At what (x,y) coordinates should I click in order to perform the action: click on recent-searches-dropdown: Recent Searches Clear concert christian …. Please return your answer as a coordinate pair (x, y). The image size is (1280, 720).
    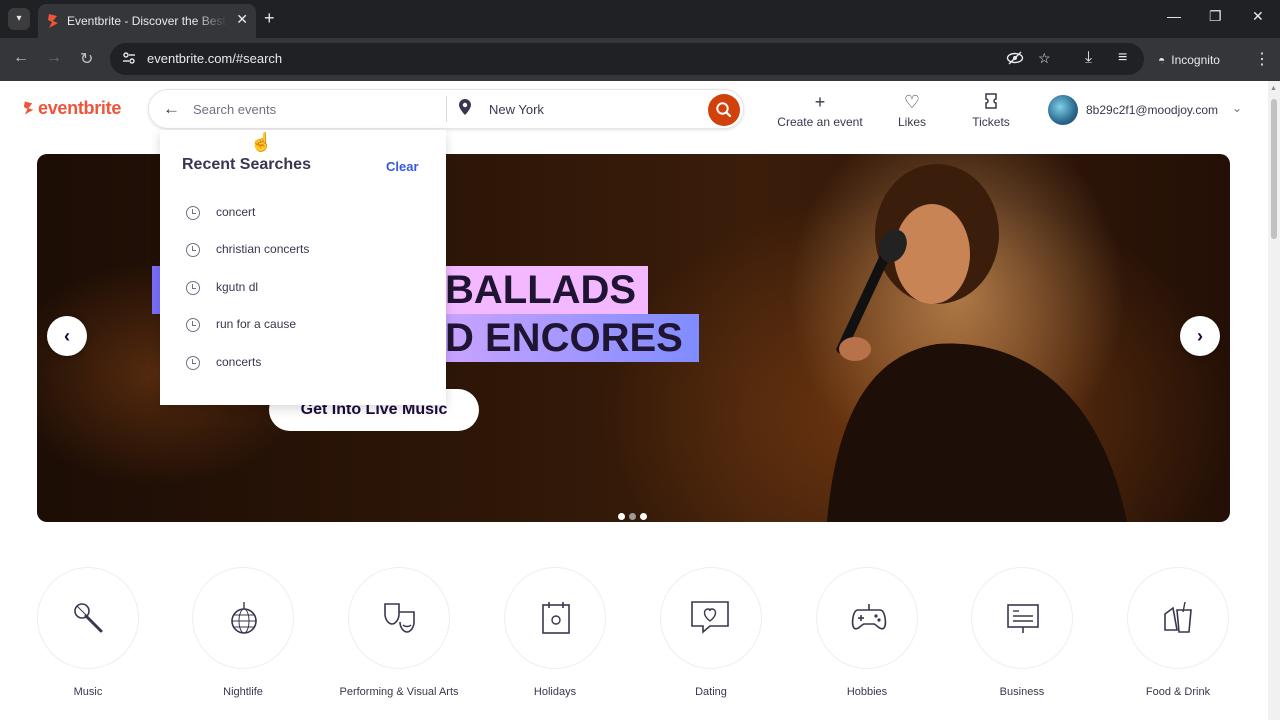
    Looking at the image, I should click on (303, 267).